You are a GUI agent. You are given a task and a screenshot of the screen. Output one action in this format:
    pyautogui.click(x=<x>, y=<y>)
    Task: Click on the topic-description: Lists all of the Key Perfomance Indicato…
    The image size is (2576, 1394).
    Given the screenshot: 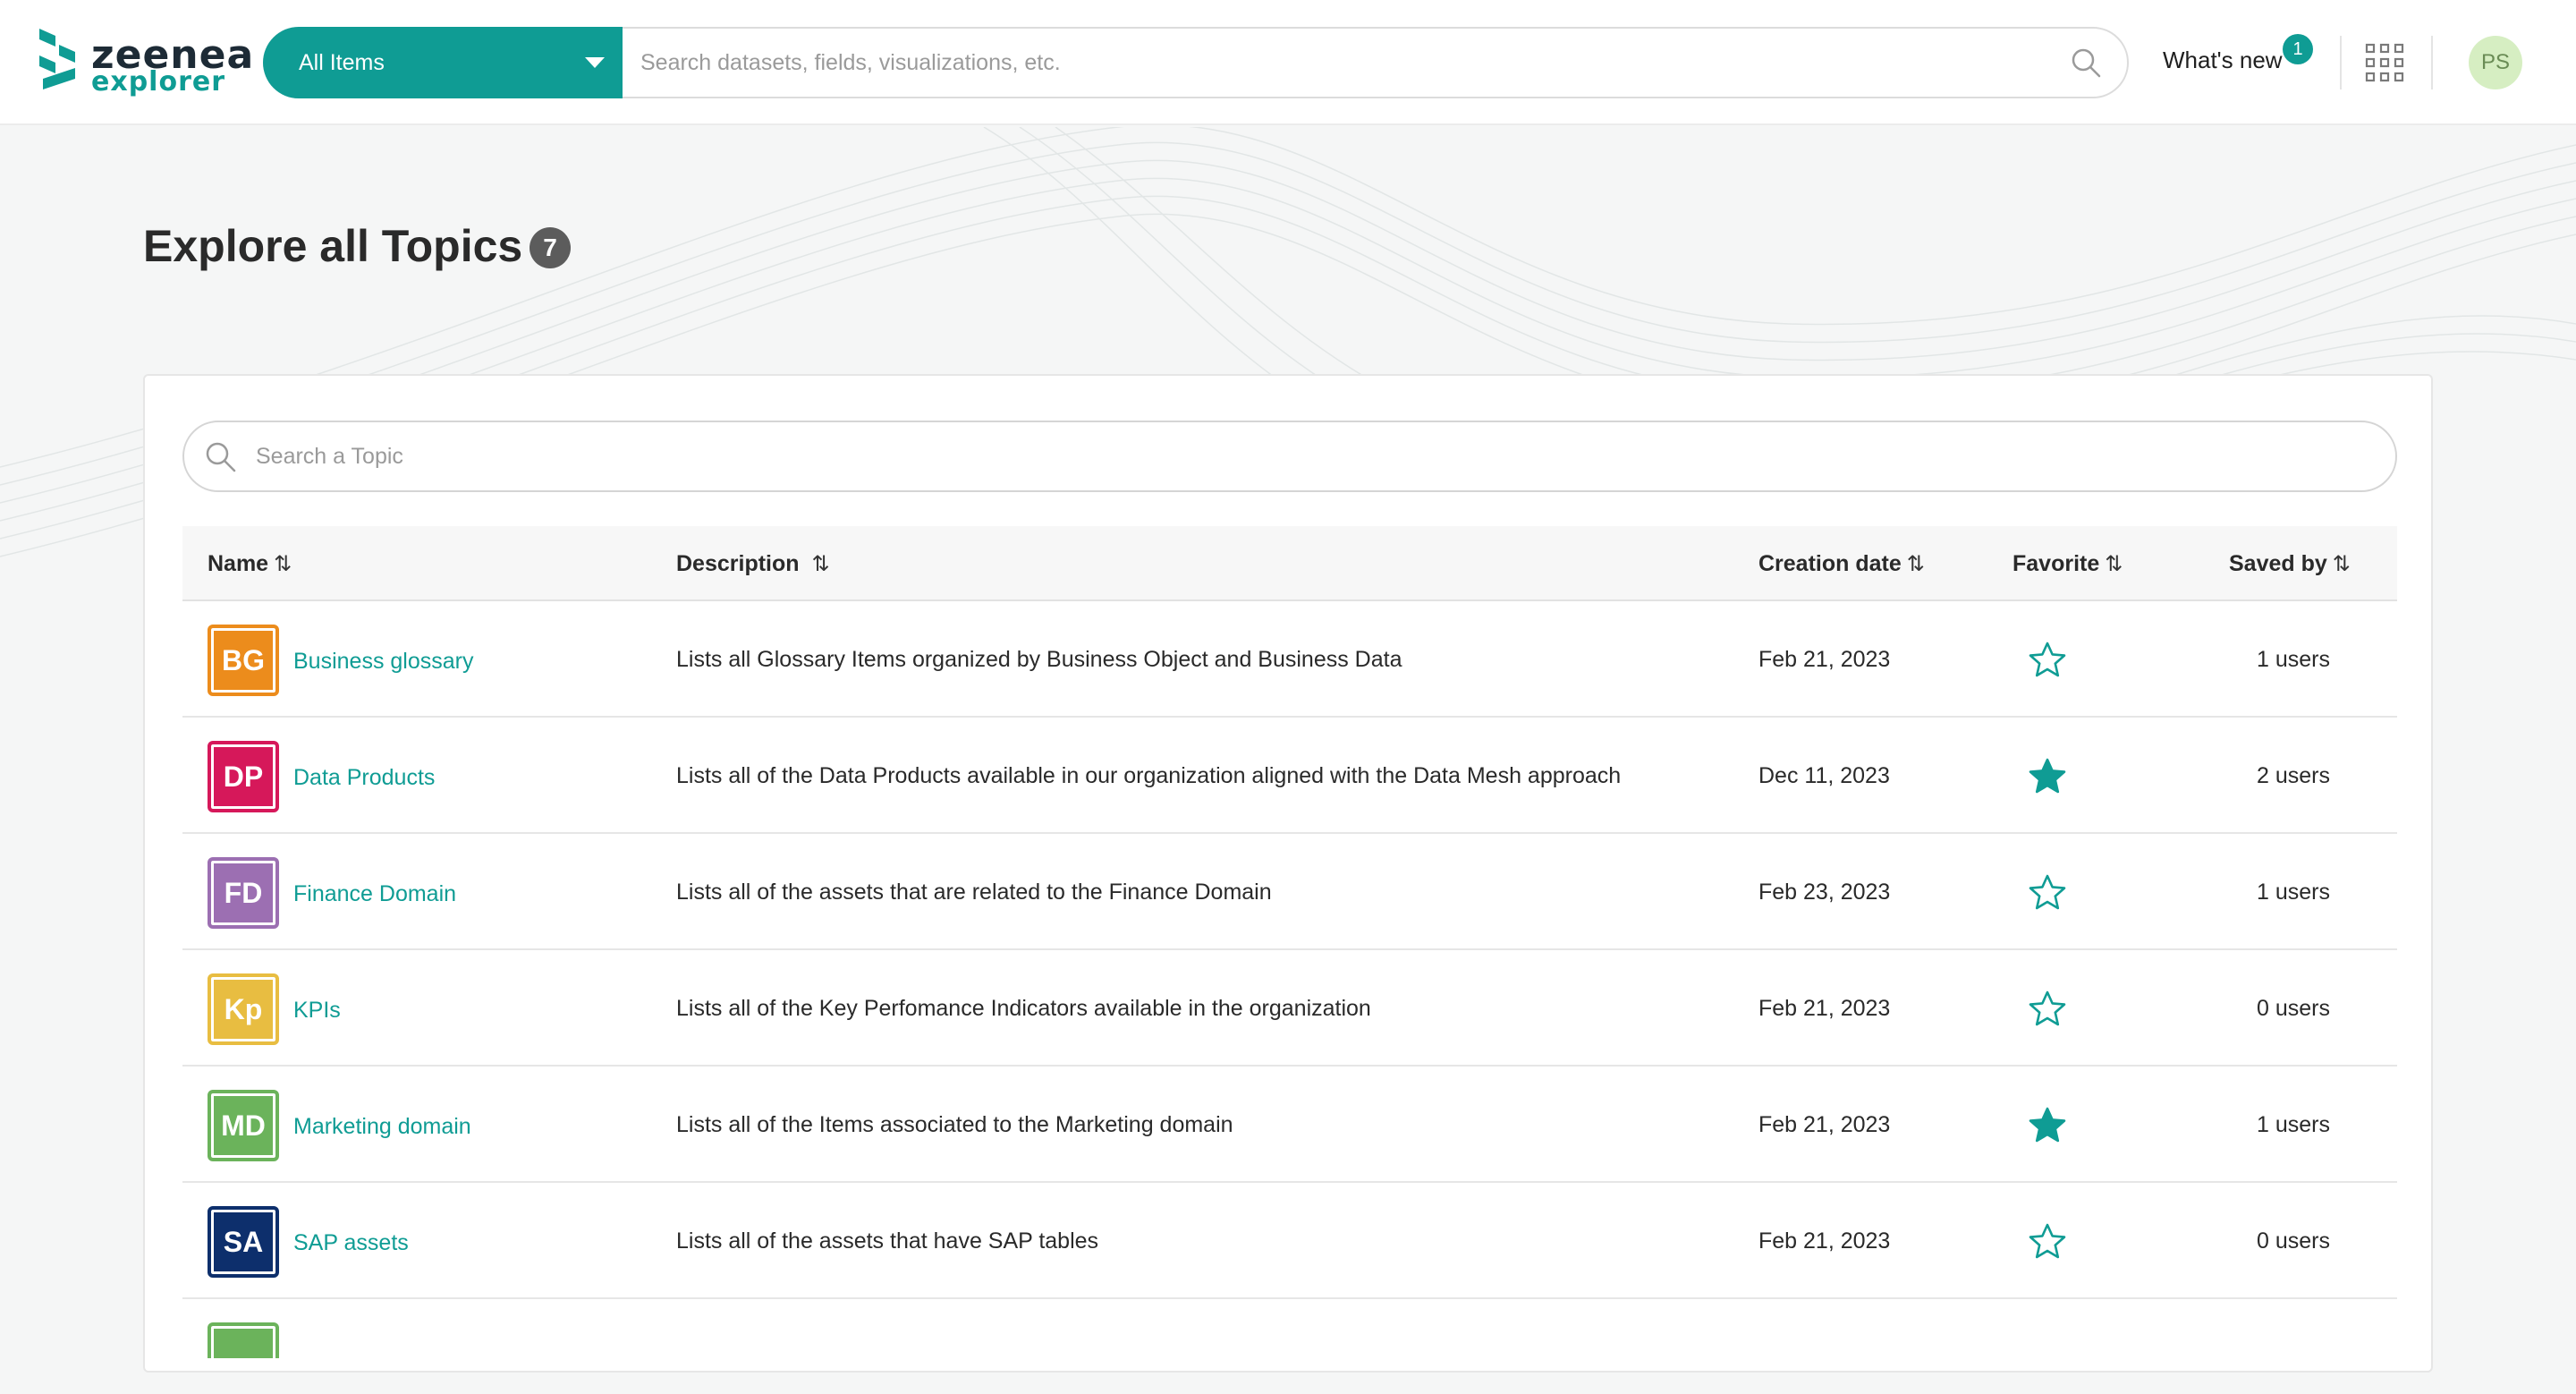 What is the action you would take?
    pyautogui.click(x=1023, y=1009)
    